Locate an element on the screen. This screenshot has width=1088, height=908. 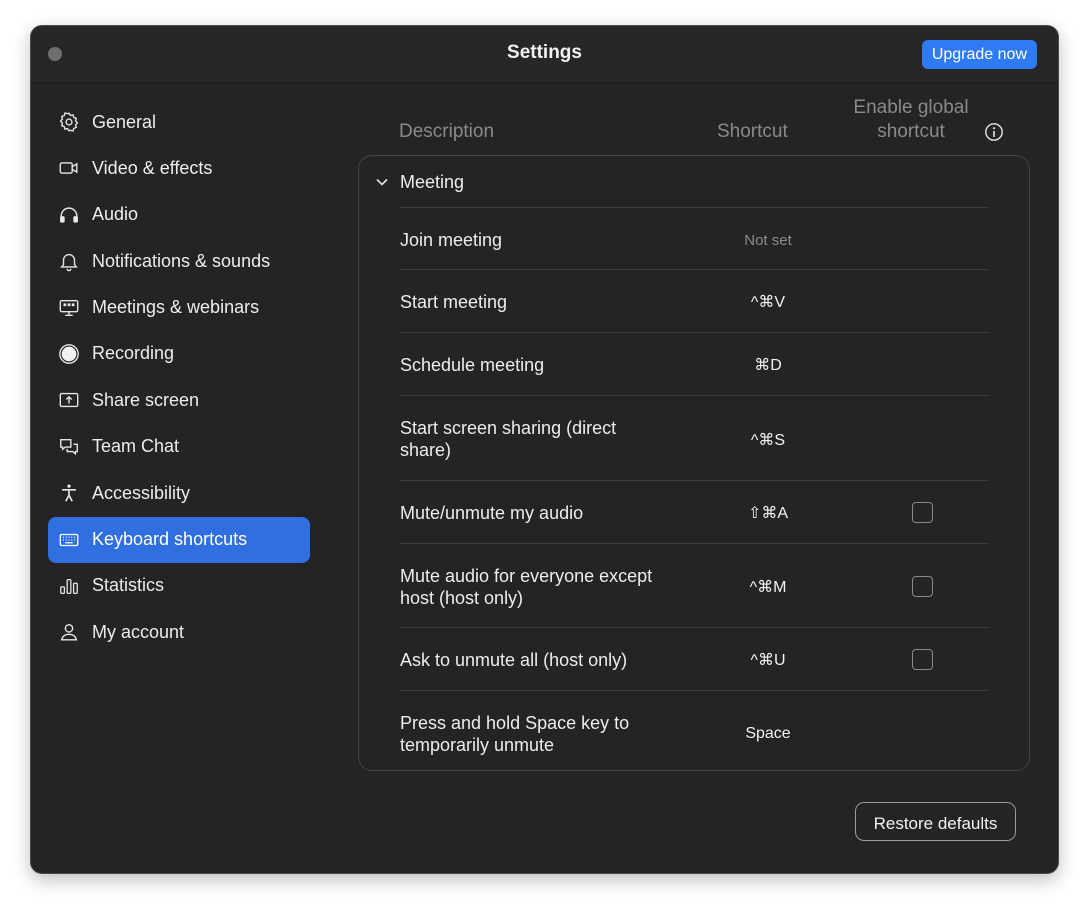
record-icon is located at coordinates (69, 354).